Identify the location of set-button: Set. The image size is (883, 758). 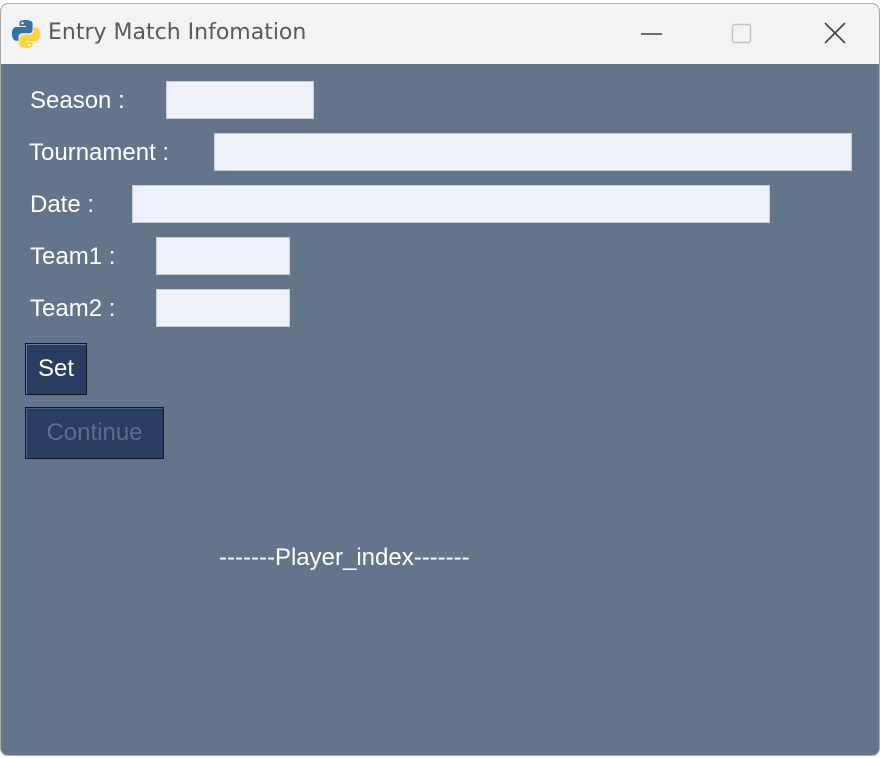
(56, 369).